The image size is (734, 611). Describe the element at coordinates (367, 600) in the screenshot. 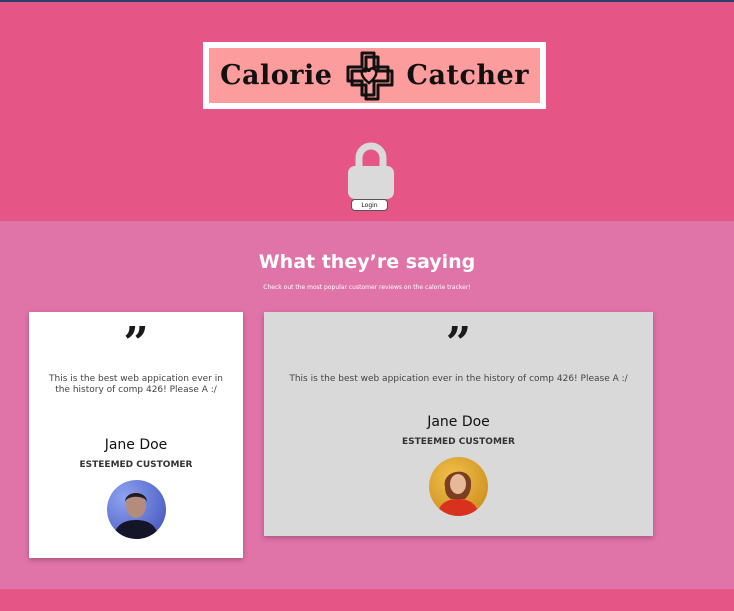

I see `footer` at that location.